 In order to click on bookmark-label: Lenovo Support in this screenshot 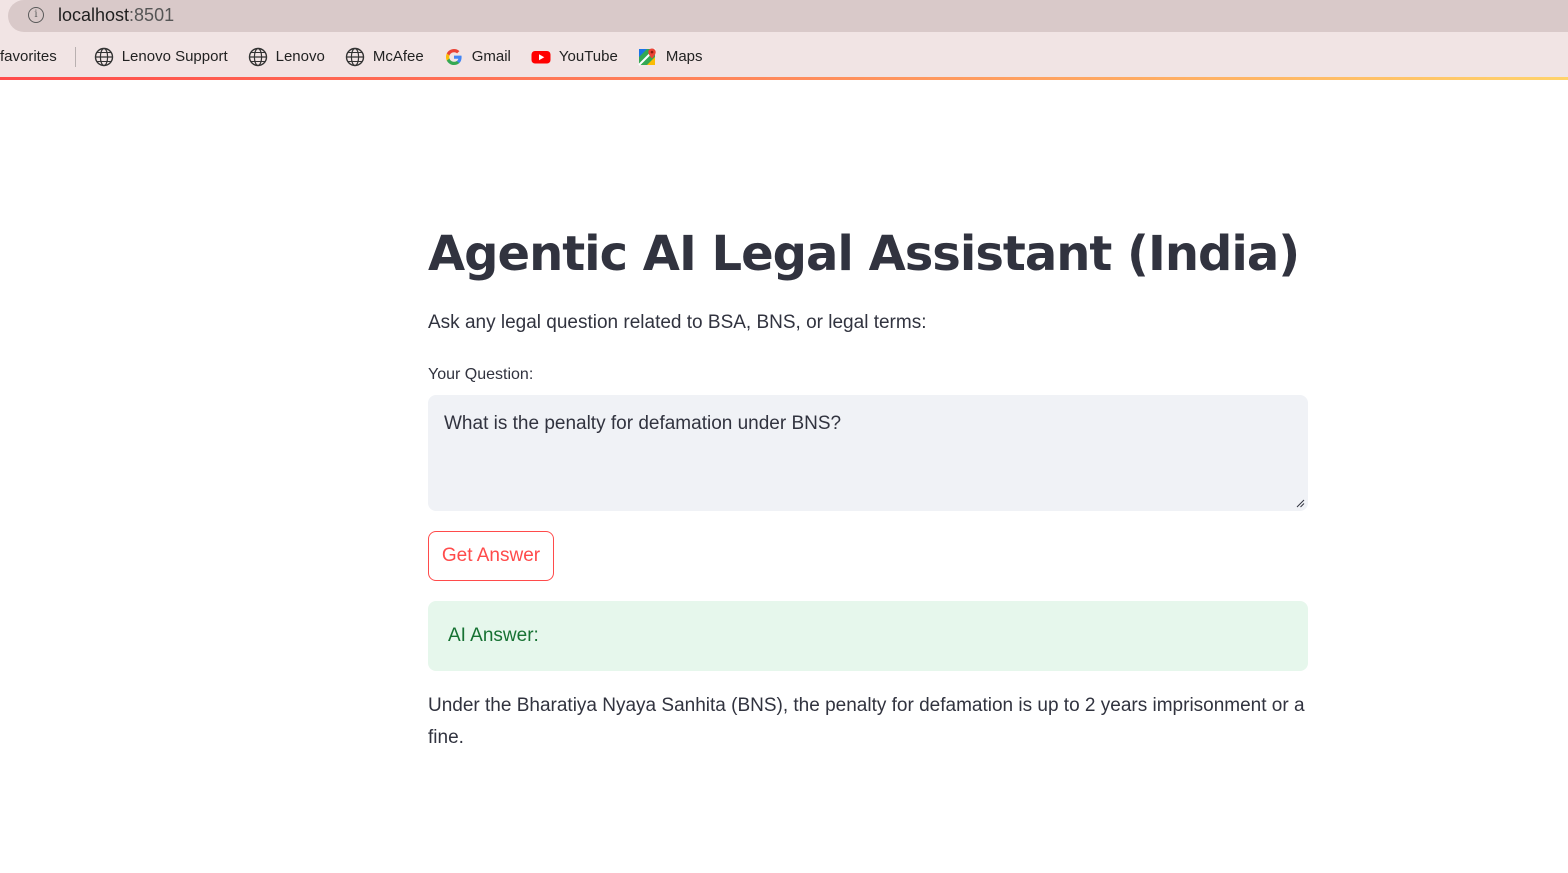, I will do `click(174, 56)`.